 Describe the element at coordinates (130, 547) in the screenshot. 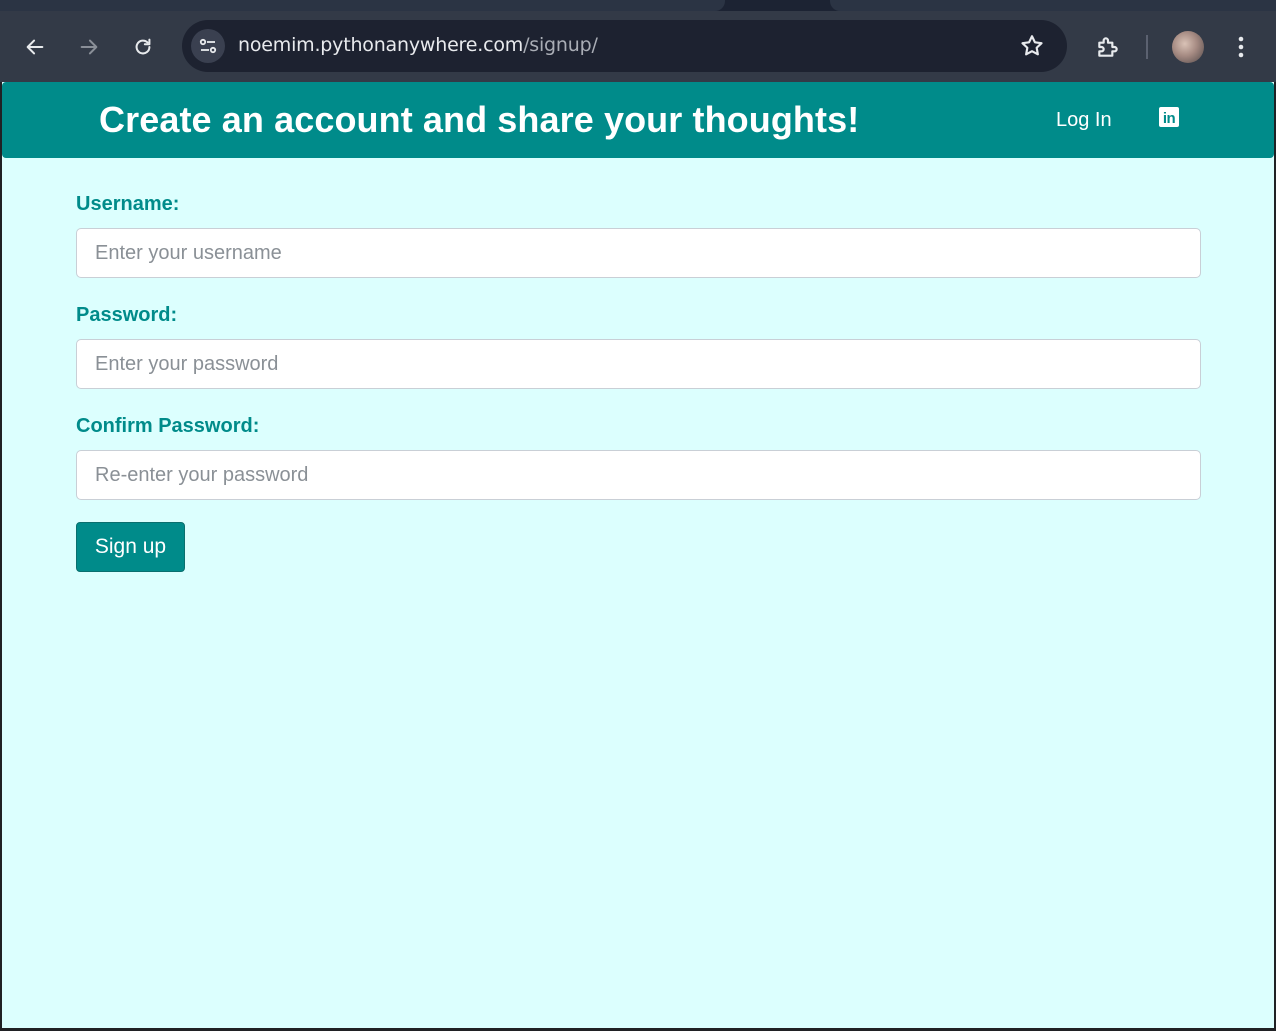

I see `sign-up-button: Sign up` at that location.